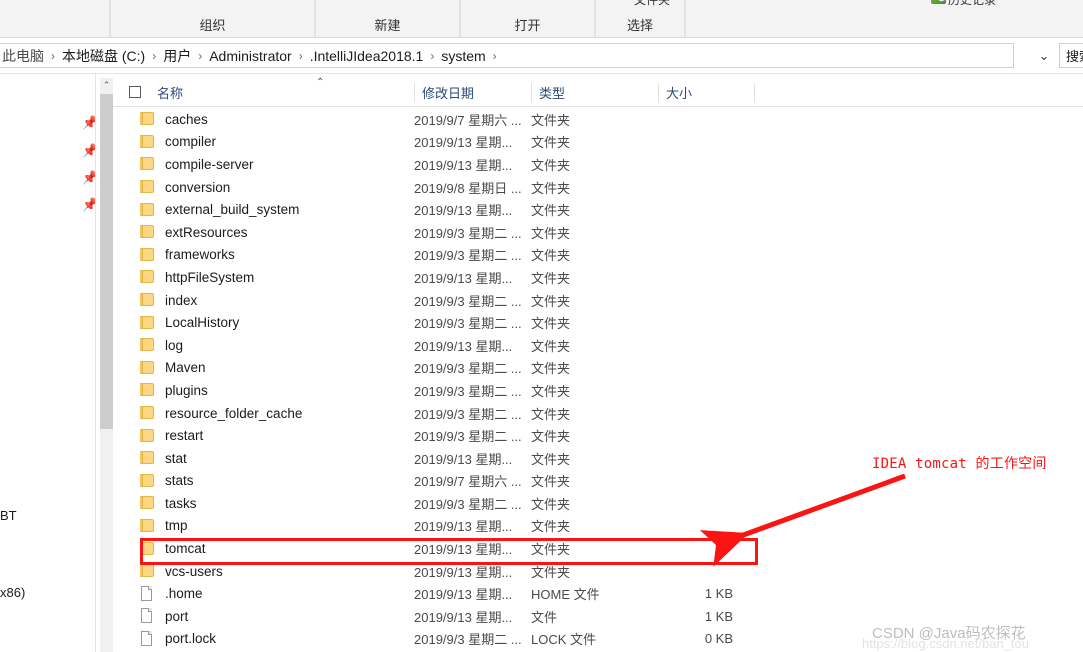 The width and height of the screenshot is (1083, 652). Describe the element at coordinates (159, 367) in the screenshot. I see `file-name-cell: Maven` at that location.